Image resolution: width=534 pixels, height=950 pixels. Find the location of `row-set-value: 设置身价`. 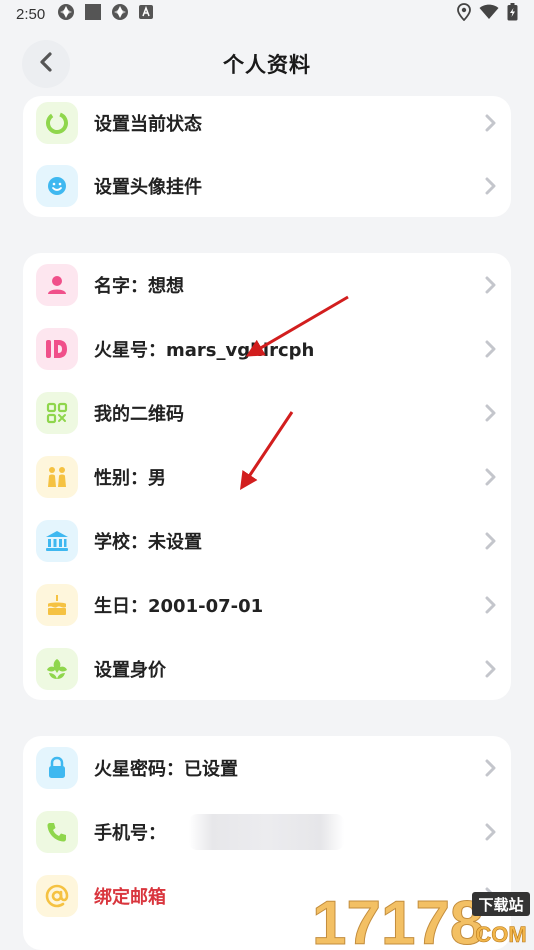

row-set-value: 设置身价 is located at coordinates (267, 668).